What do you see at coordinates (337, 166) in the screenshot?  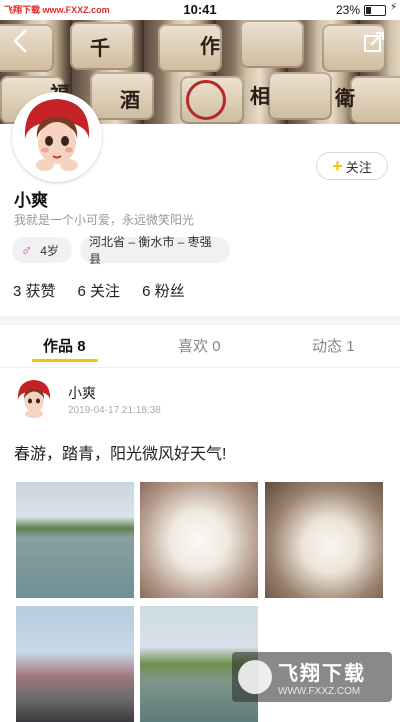 I see `plus-icon: +` at bounding box center [337, 166].